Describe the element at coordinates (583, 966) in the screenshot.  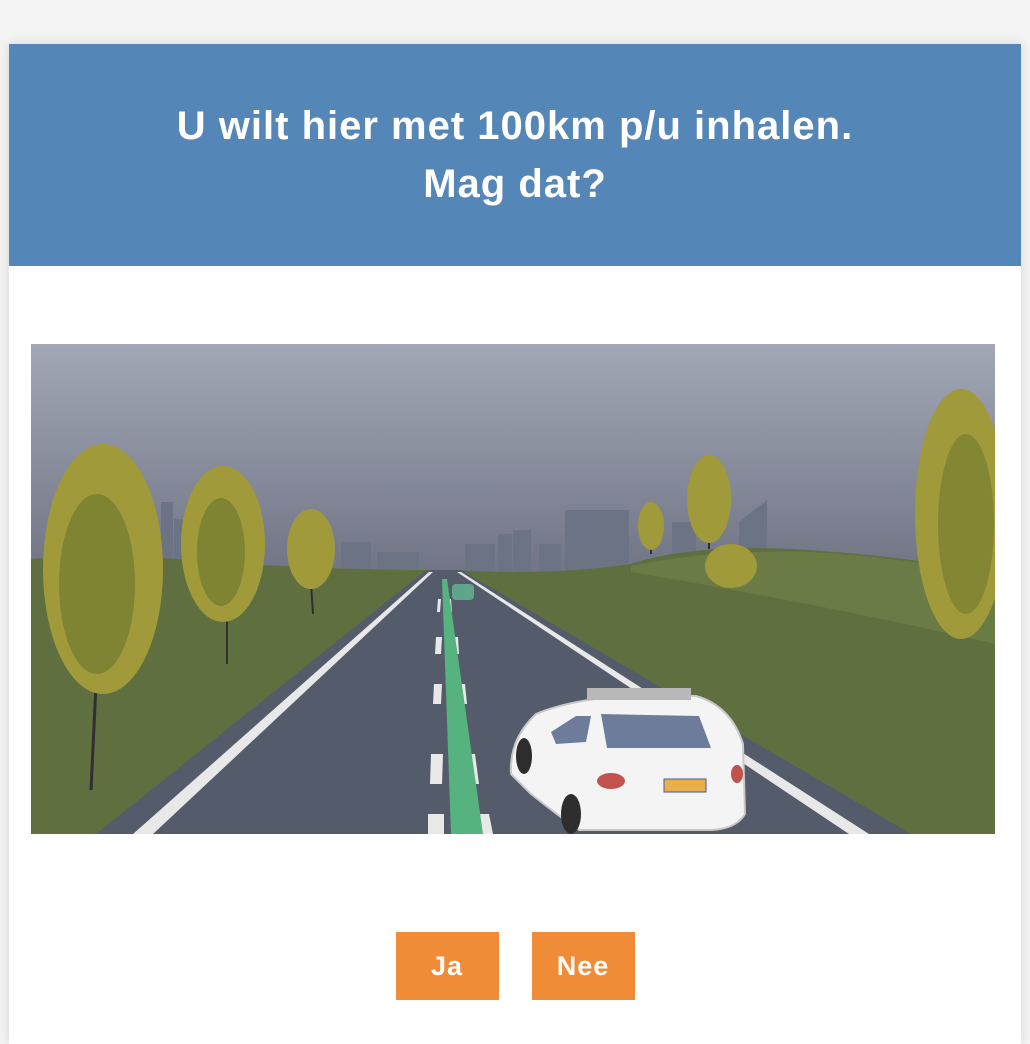
I see `no-button: Nee` at that location.